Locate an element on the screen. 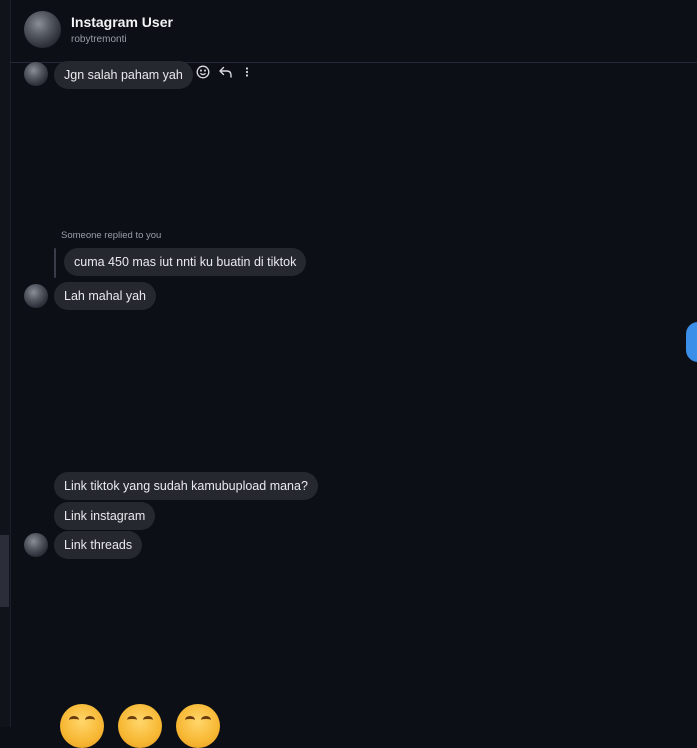 The height and width of the screenshot is (748, 697). reply-icon is located at coordinates (225, 72).